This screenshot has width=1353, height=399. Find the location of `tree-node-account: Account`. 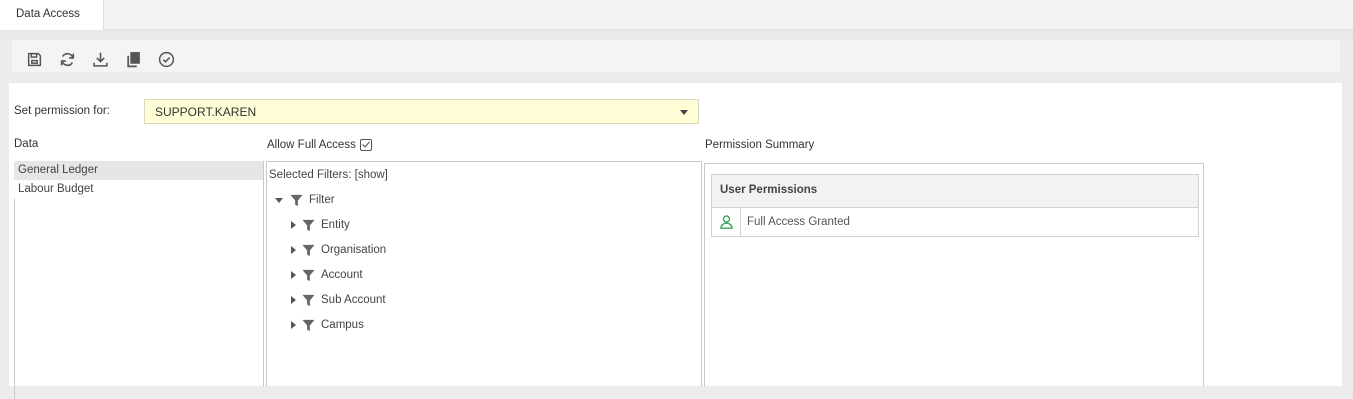

tree-node-account: Account is located at coordinates (327, 275).